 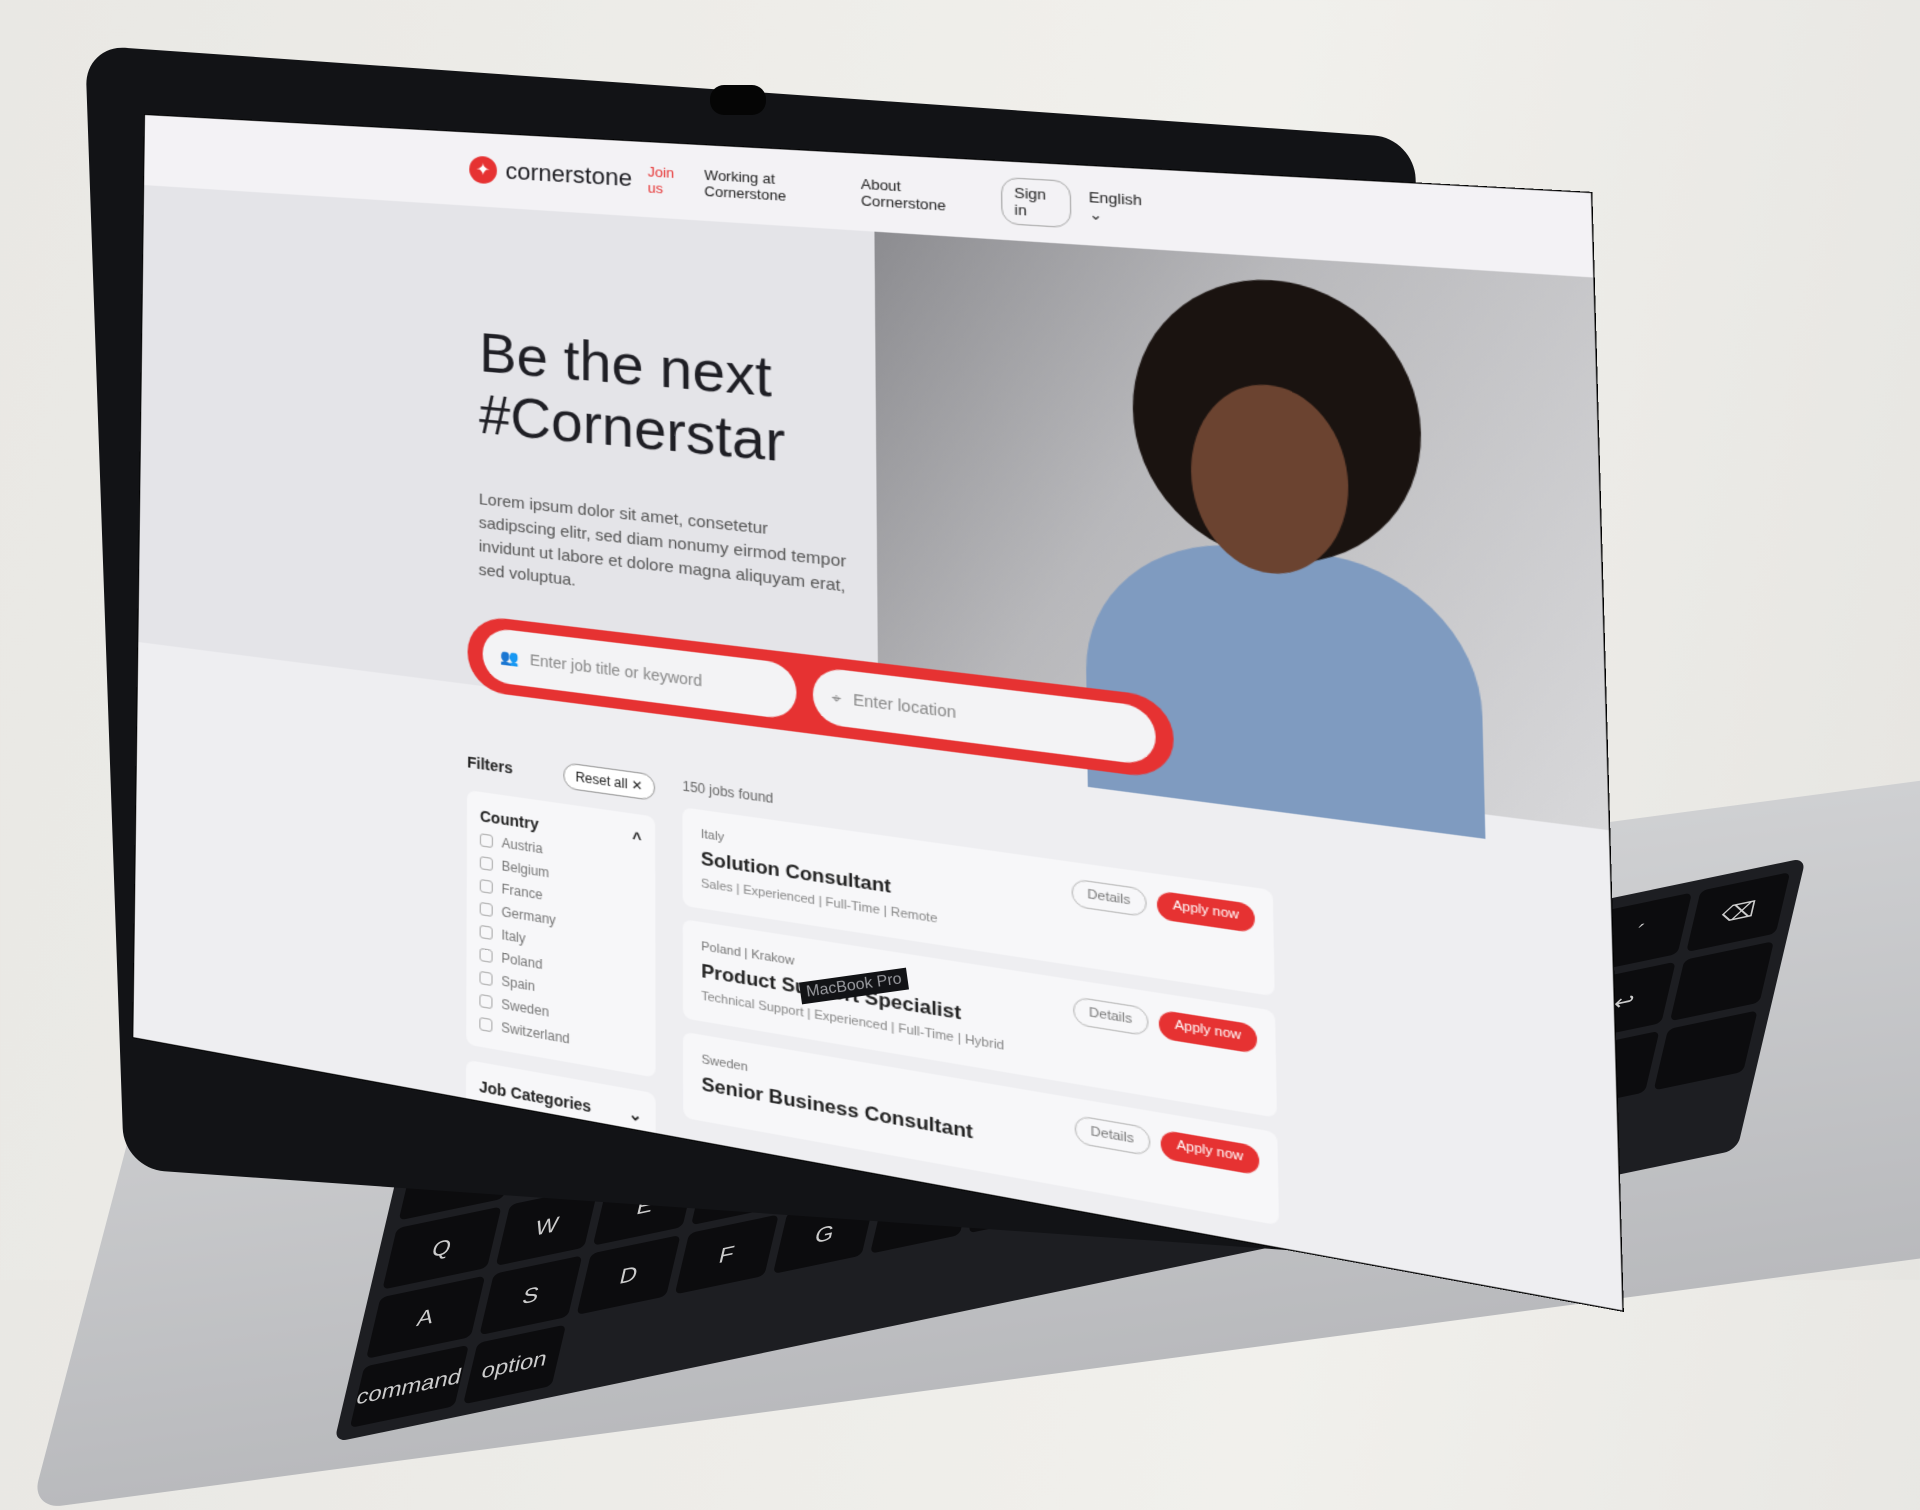 I want to click on keyword-placeholder: Enter job title or keyword, so click(x=616, y=670).